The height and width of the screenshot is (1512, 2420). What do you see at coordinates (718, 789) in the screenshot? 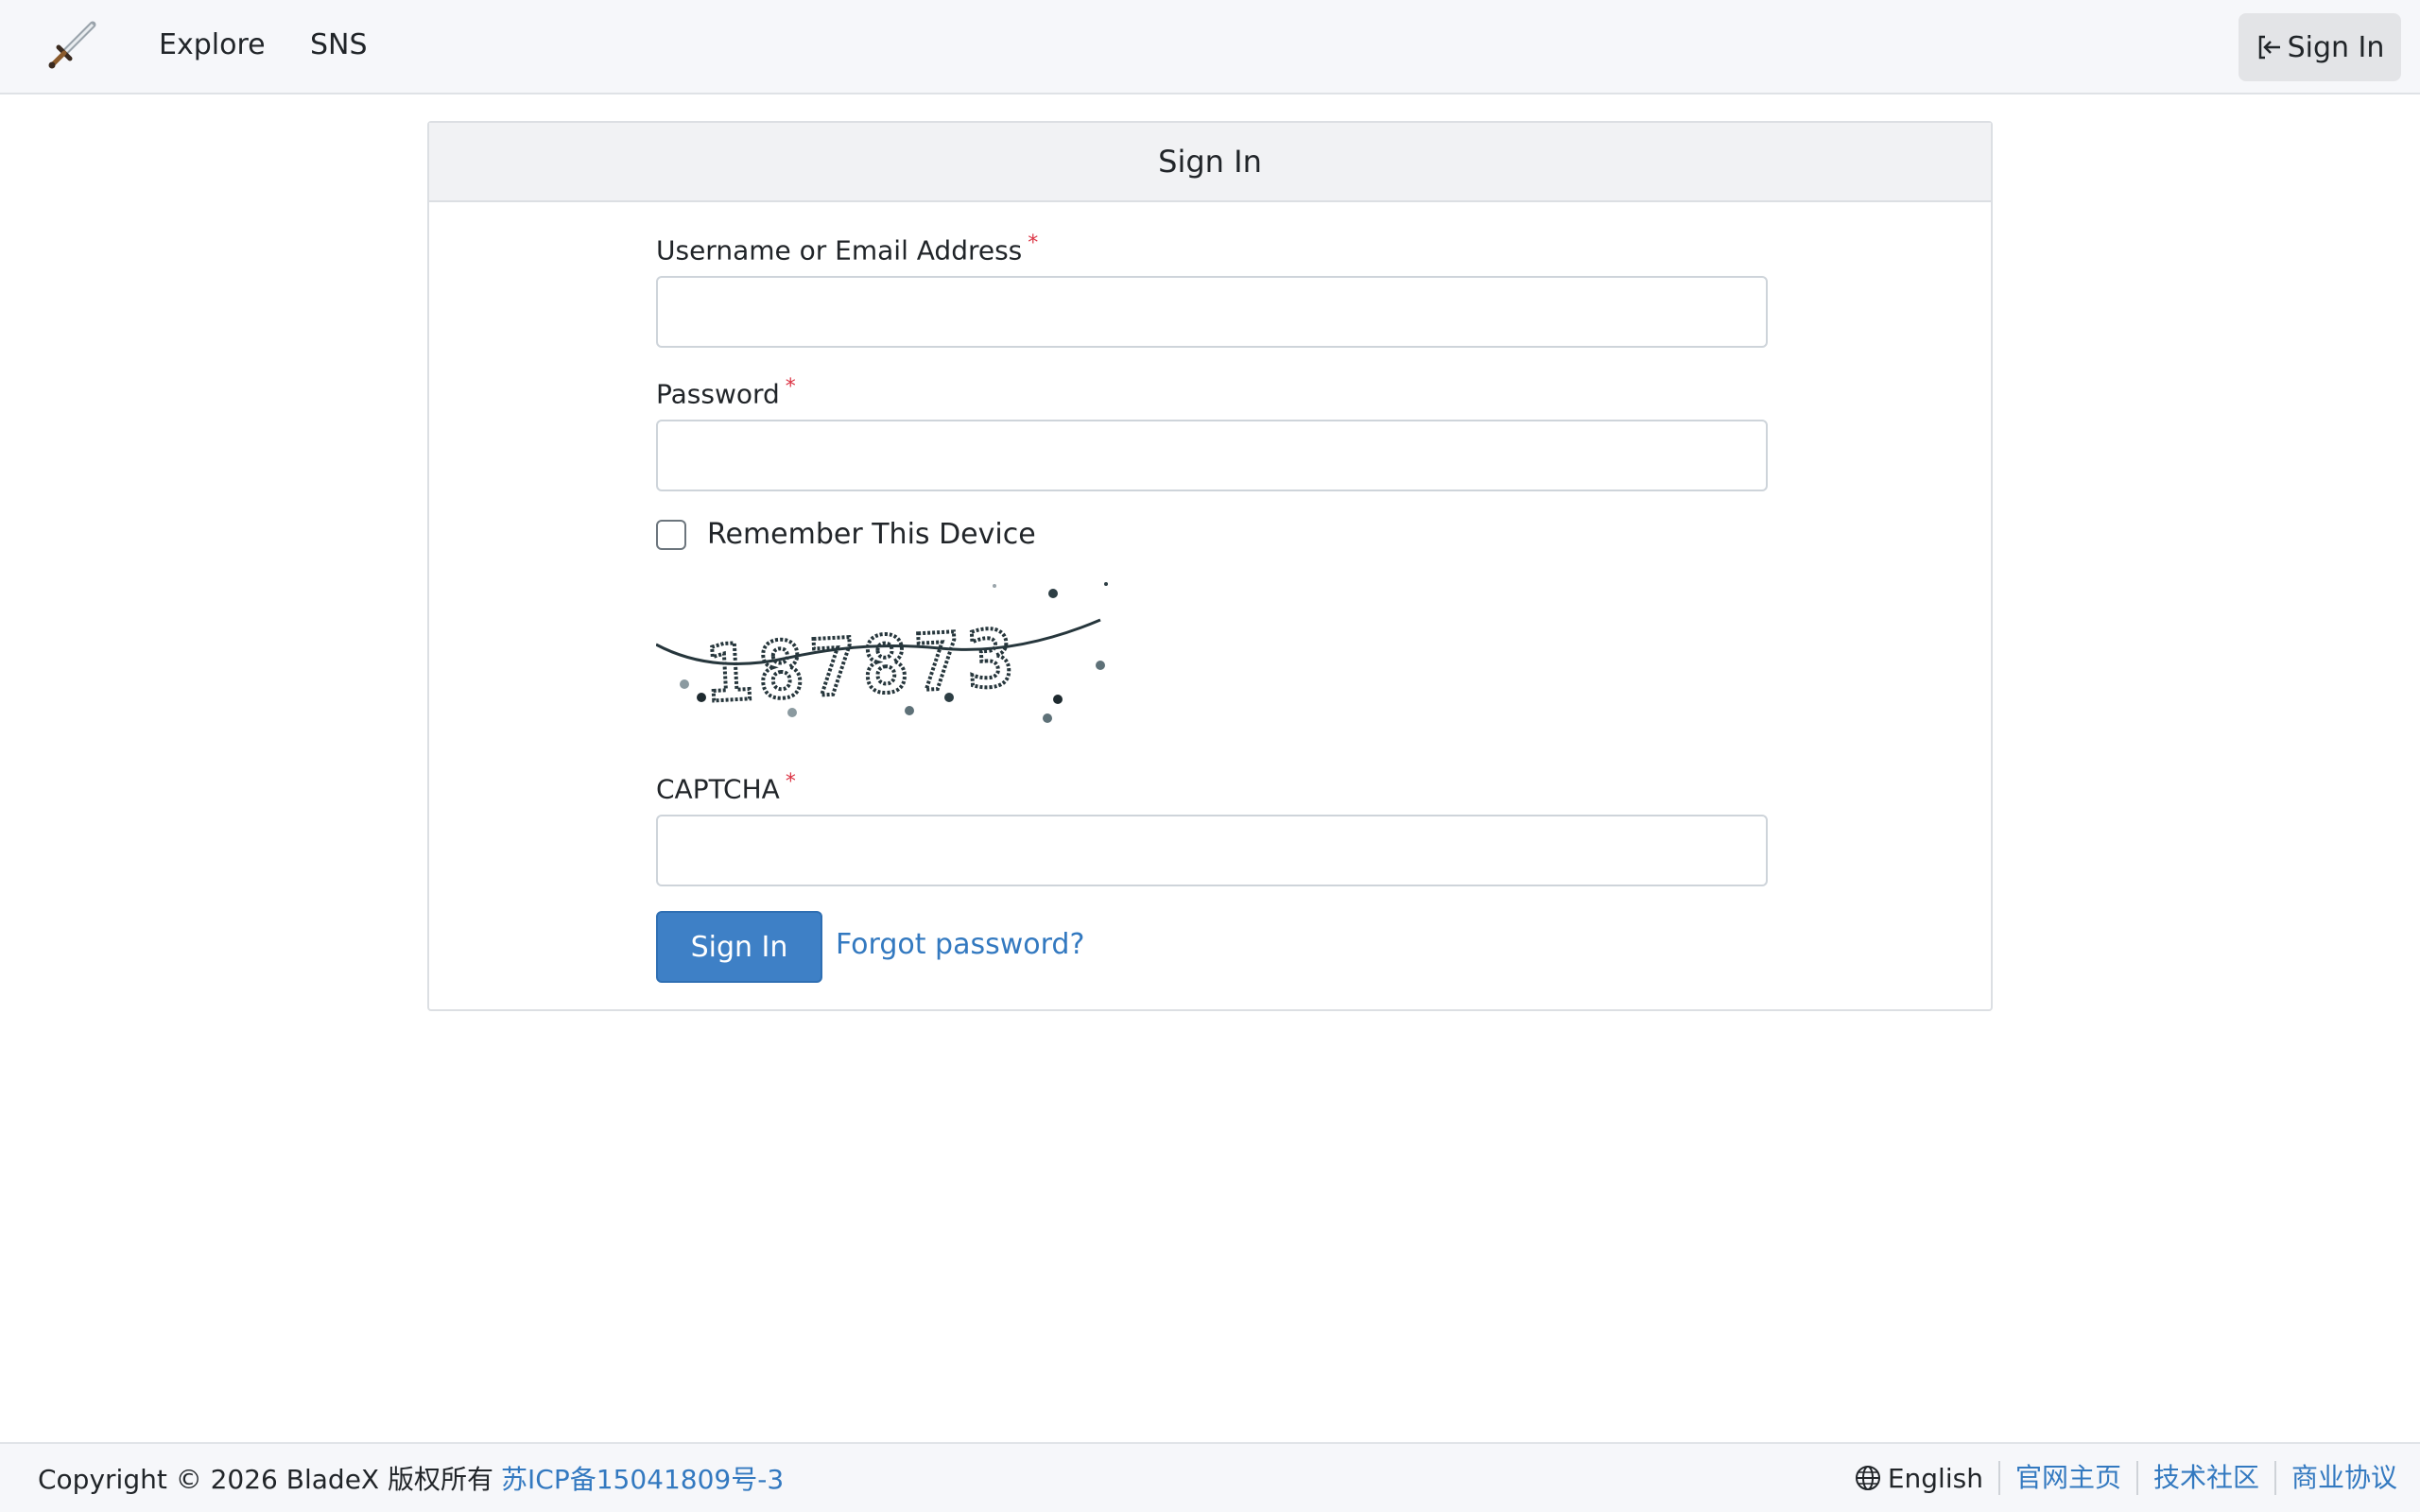
I see `captcha-label-text: CAPTCHA` at bounding box center [718, 789].